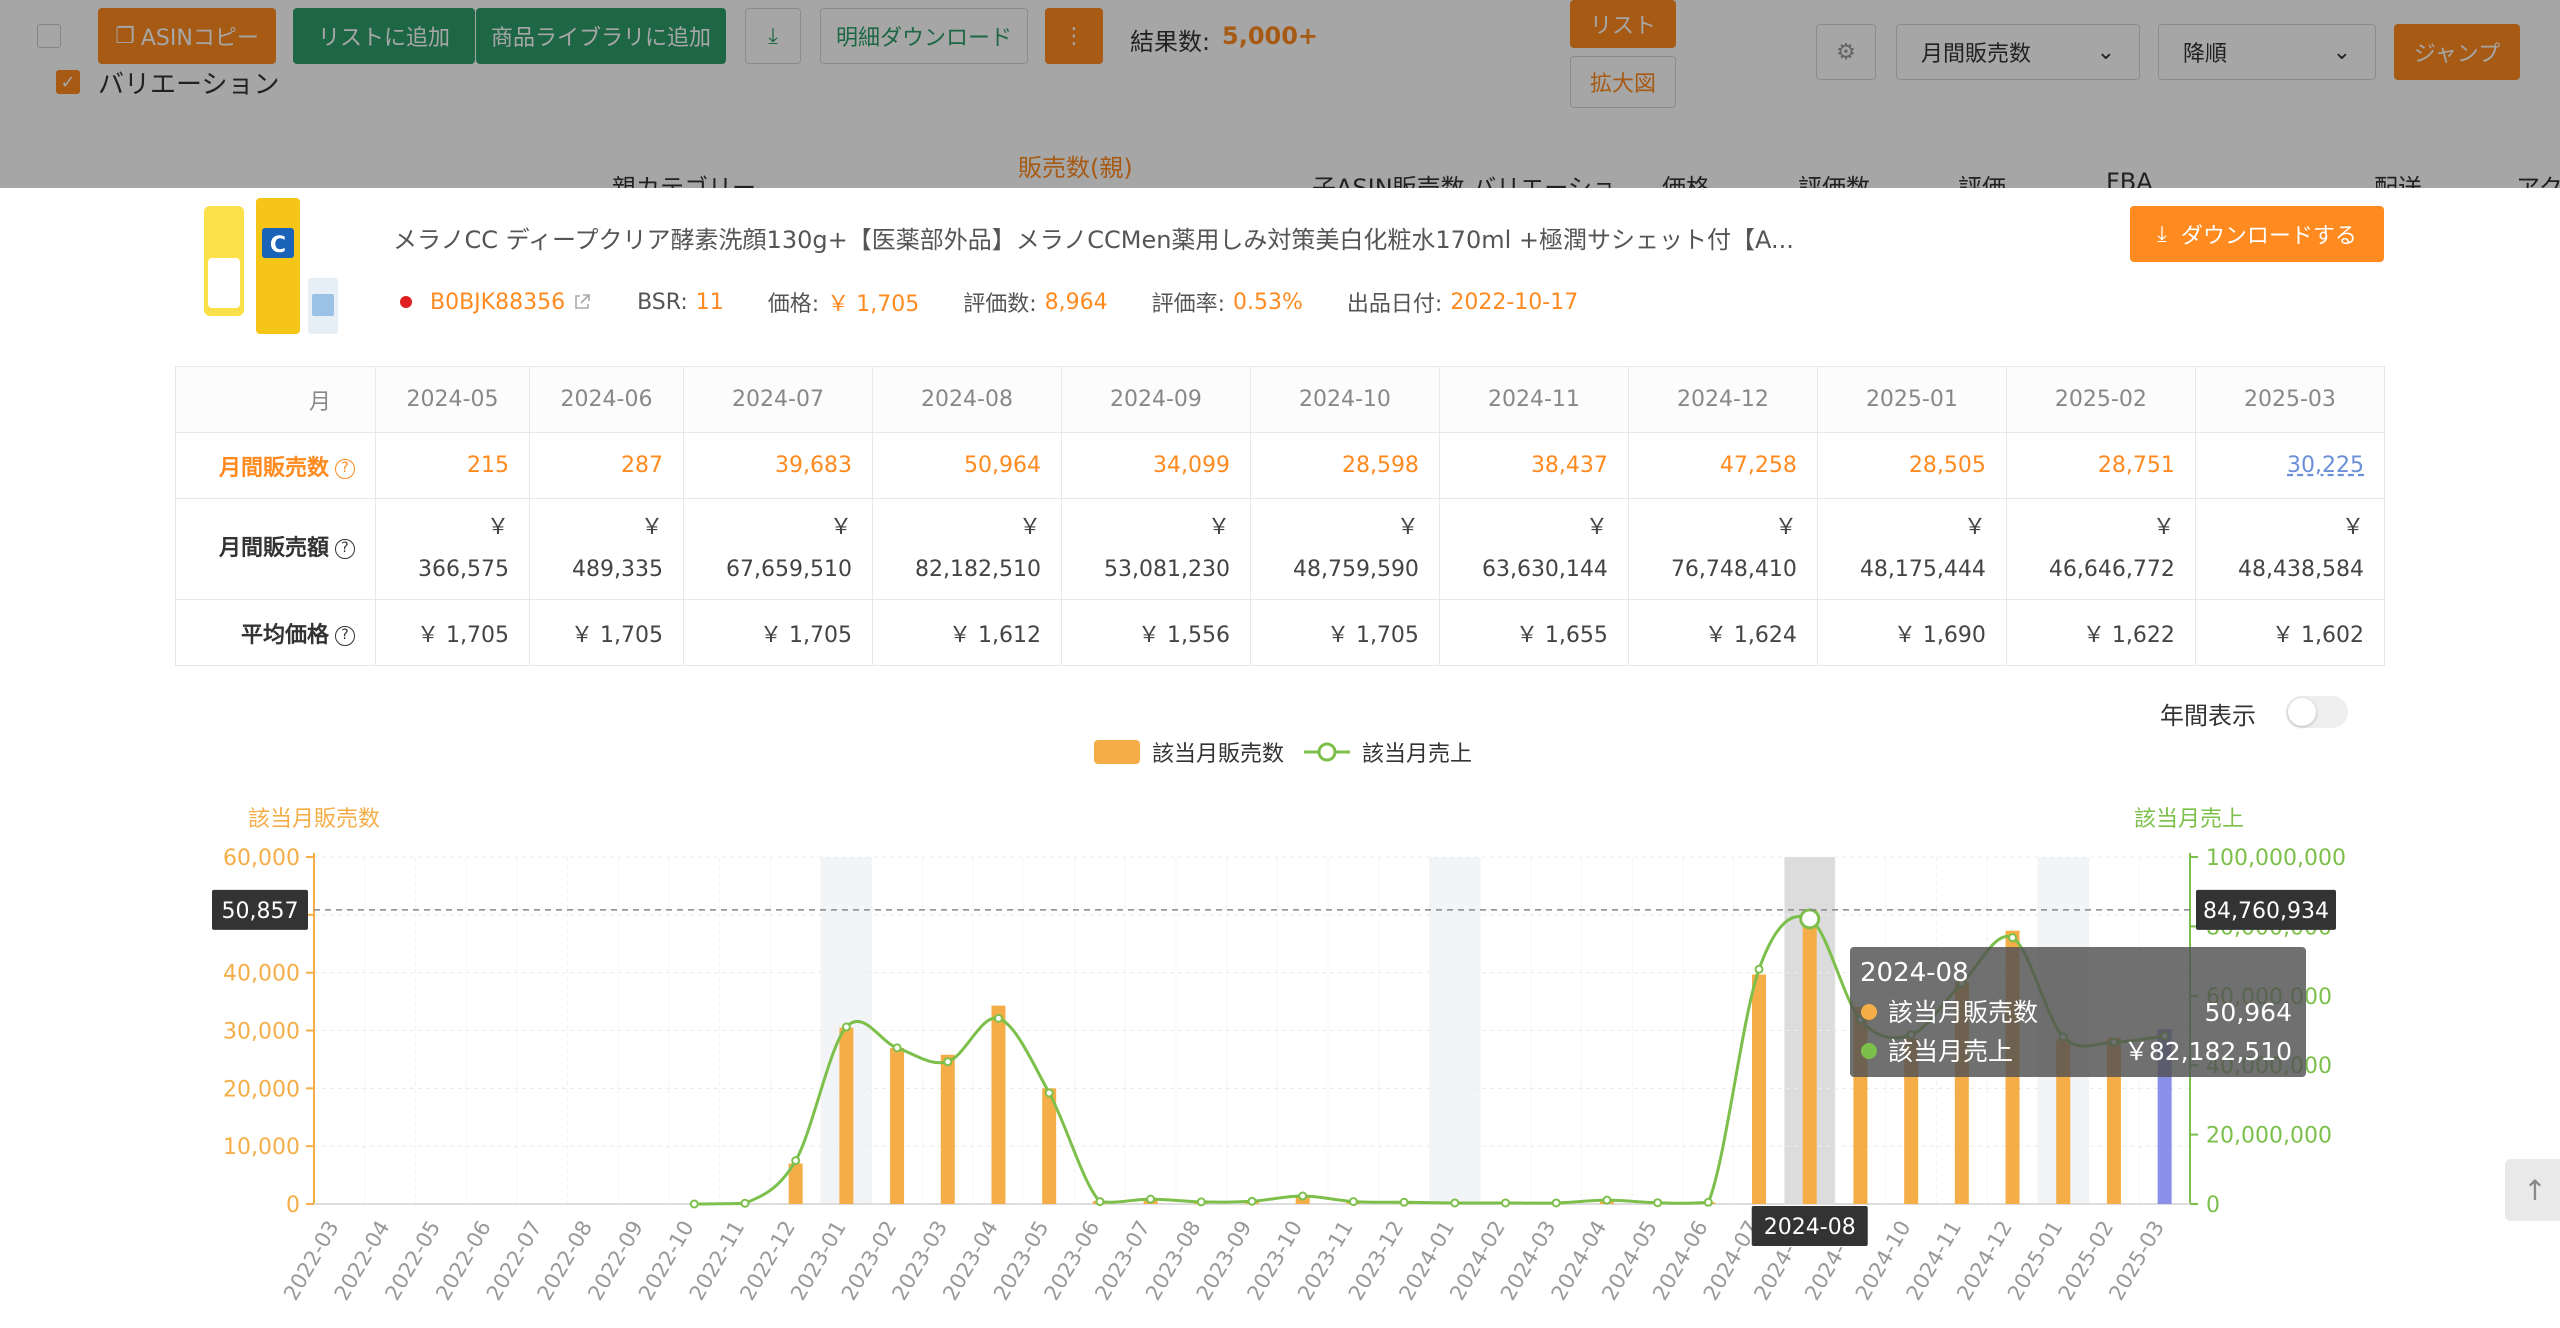  Describe the element at coordinates (2269, 1136) in the screenshot. I see `right-tick-label: 20,000,000` at that location.